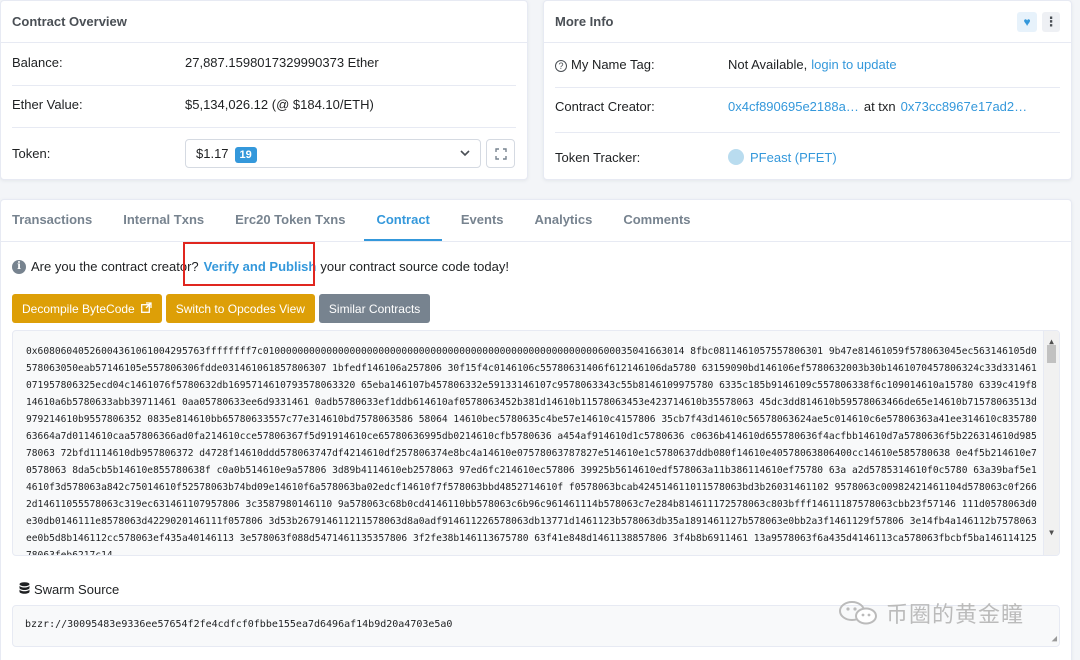  What do you see at coordinates (465, 153) in the screenshot?
I see `chevron-down-icon` at bounding box center [465, 153].